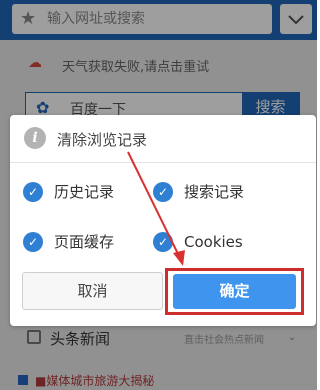 Image resolution: width=320 pixels, height=390 pixels. I want to click on option-label: Cookies, so click(213, 242).